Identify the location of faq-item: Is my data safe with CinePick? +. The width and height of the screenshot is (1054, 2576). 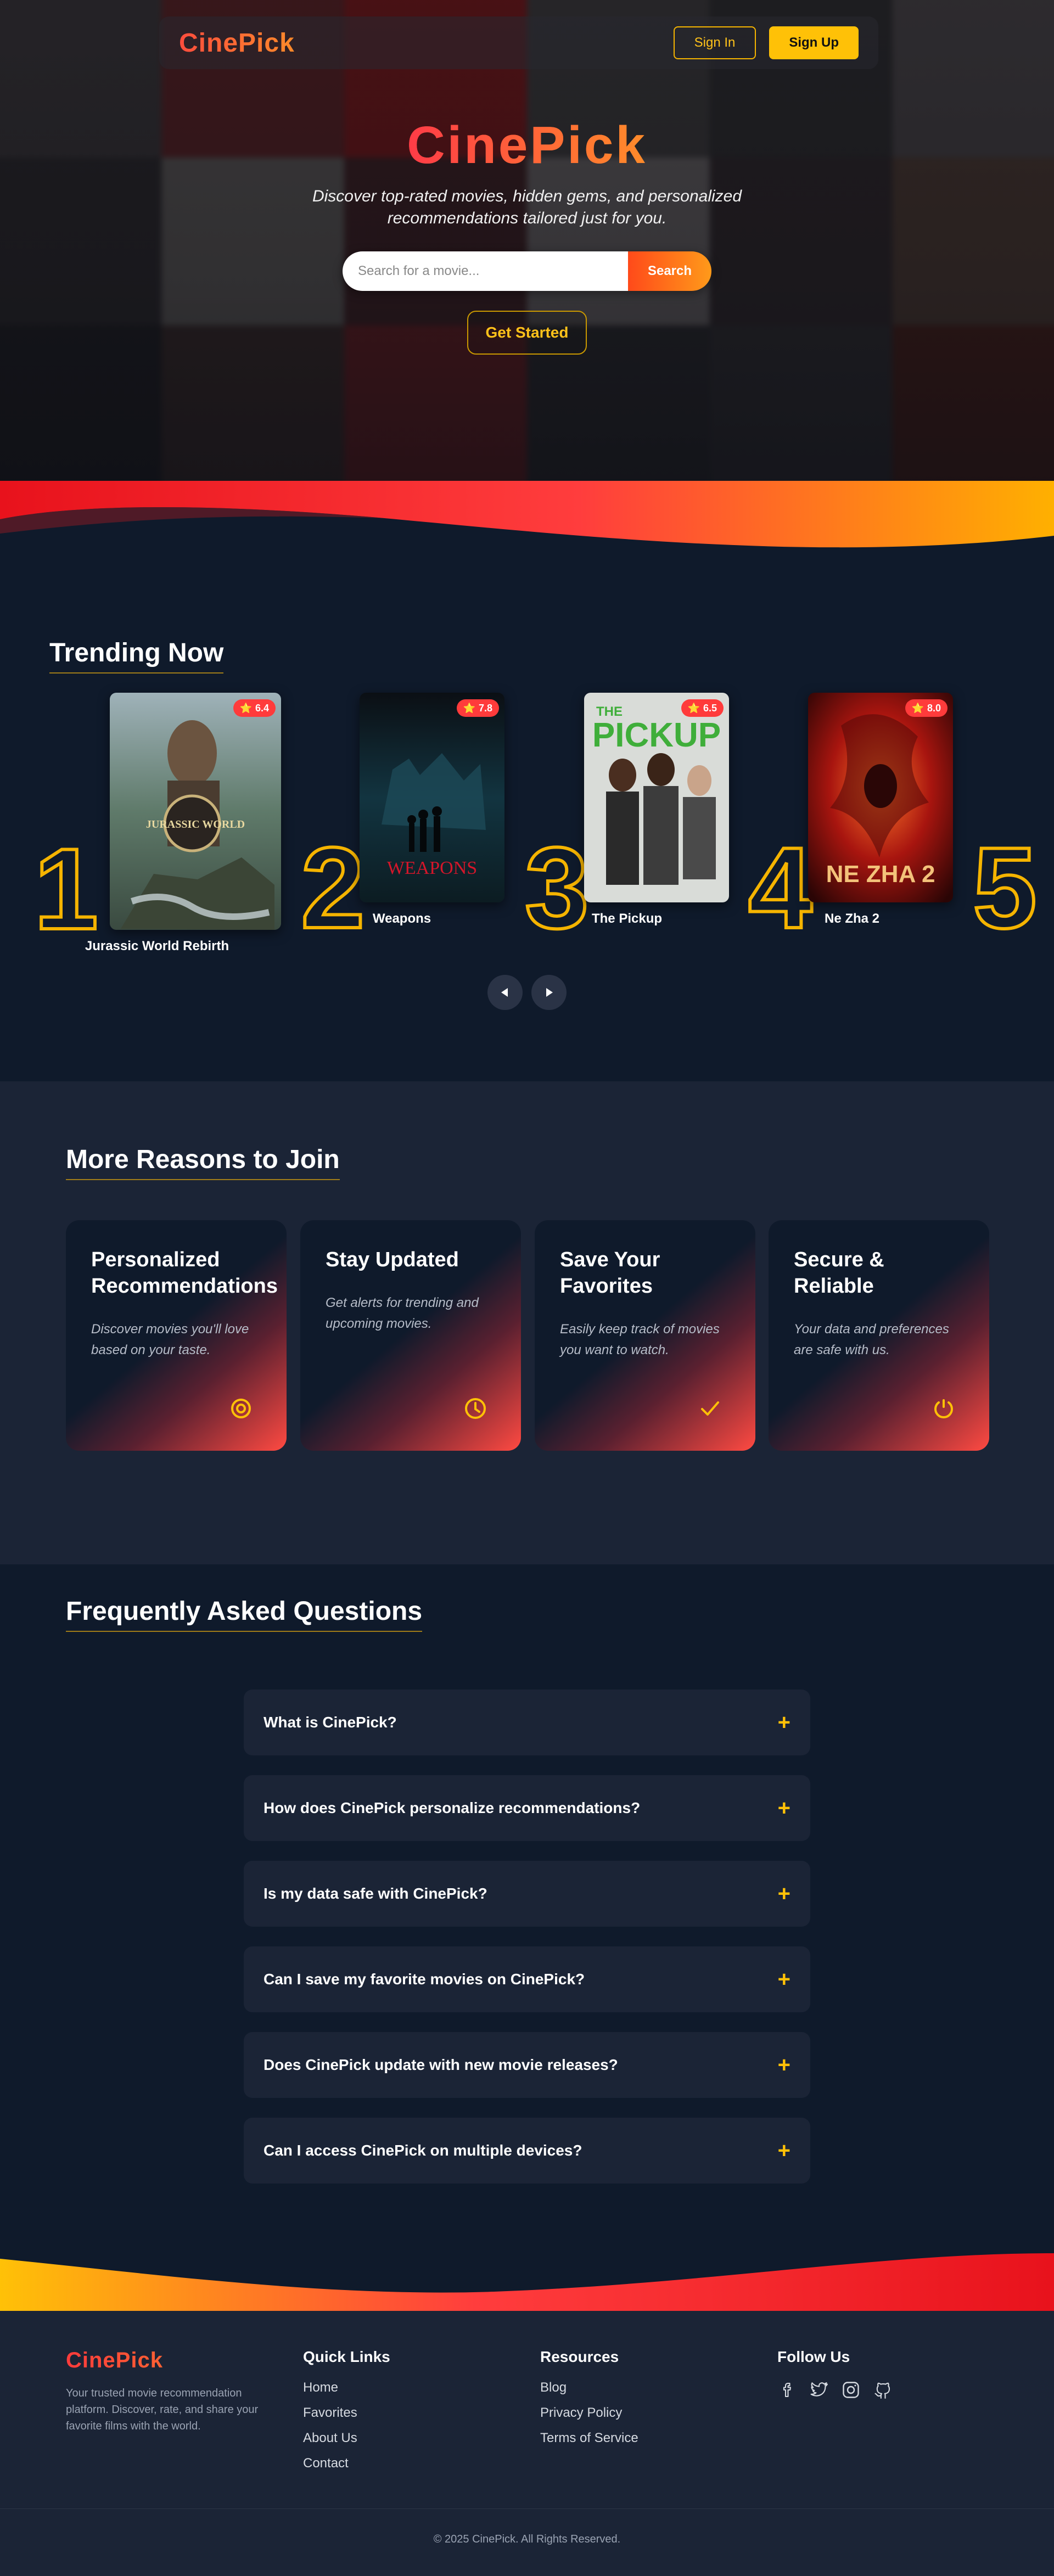
(527, 1894).